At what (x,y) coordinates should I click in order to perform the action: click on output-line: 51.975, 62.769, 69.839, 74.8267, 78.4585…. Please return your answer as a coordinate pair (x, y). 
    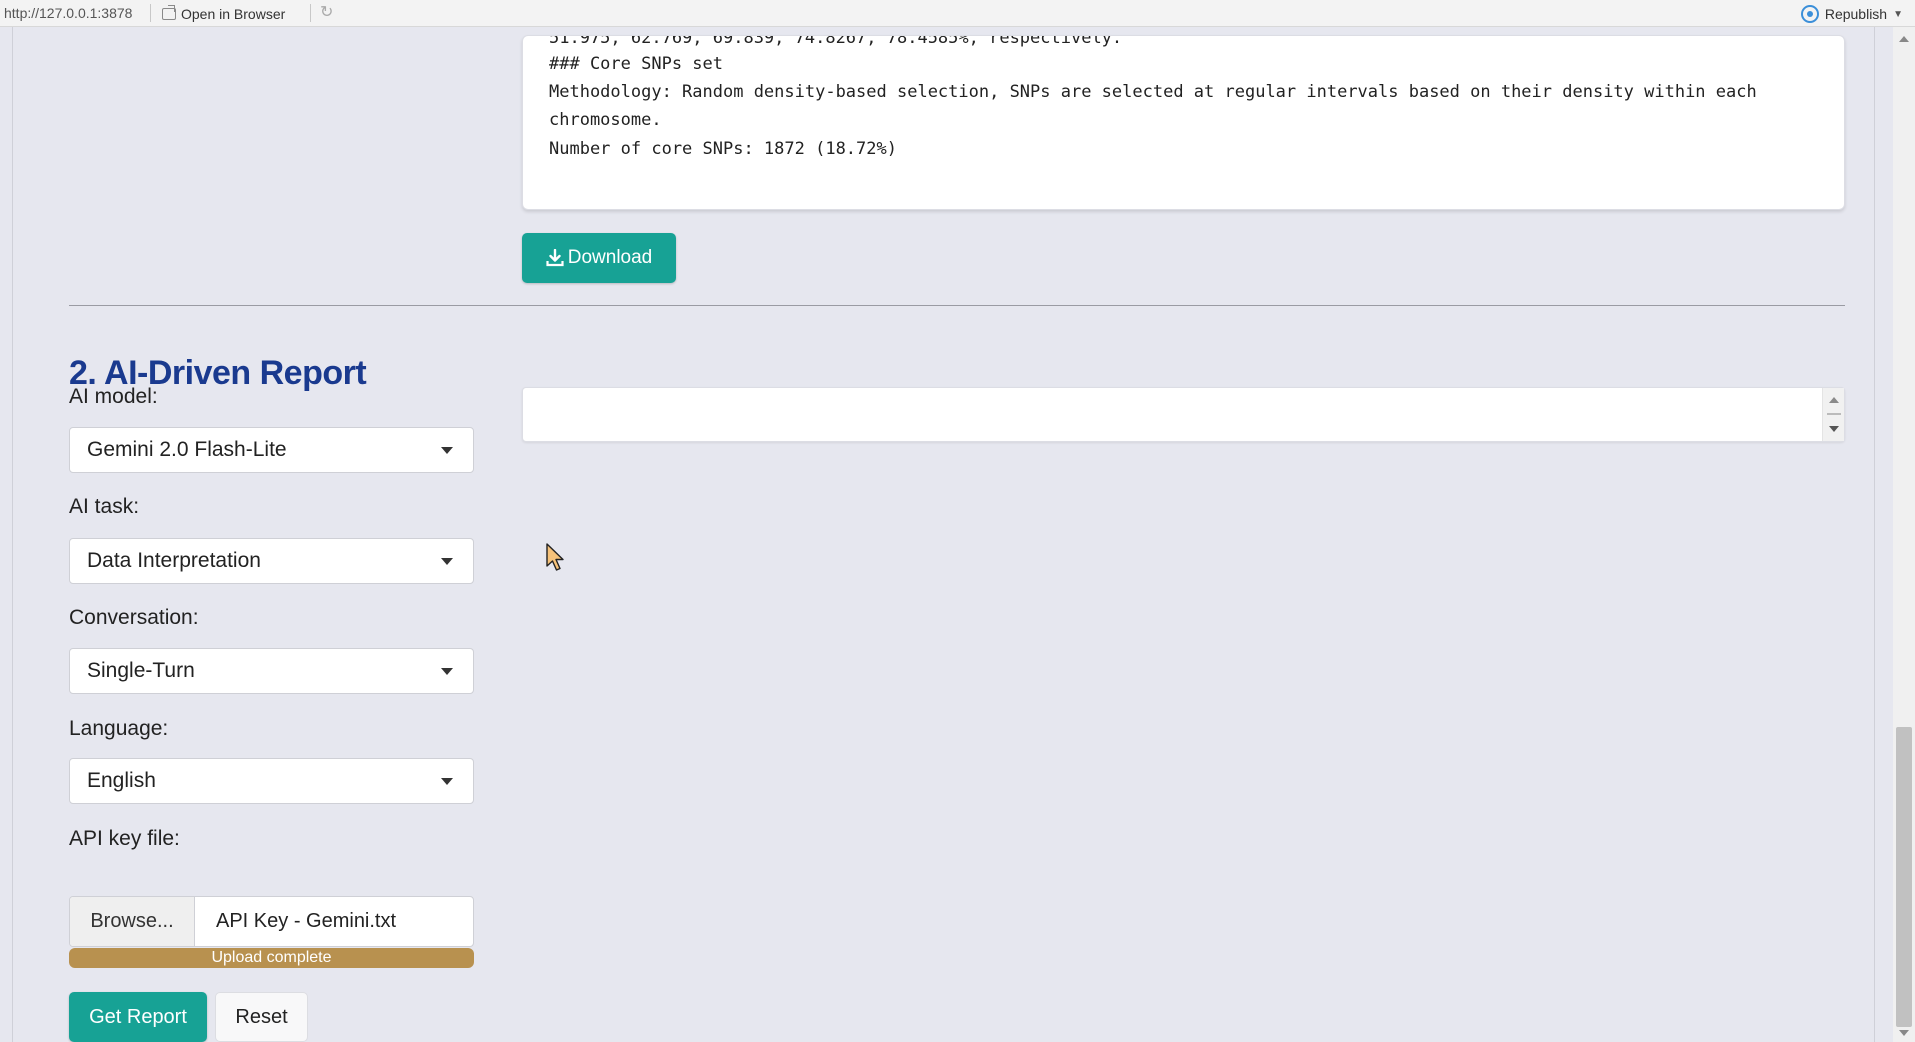
    Looking at the image, I should click on (836, 41).